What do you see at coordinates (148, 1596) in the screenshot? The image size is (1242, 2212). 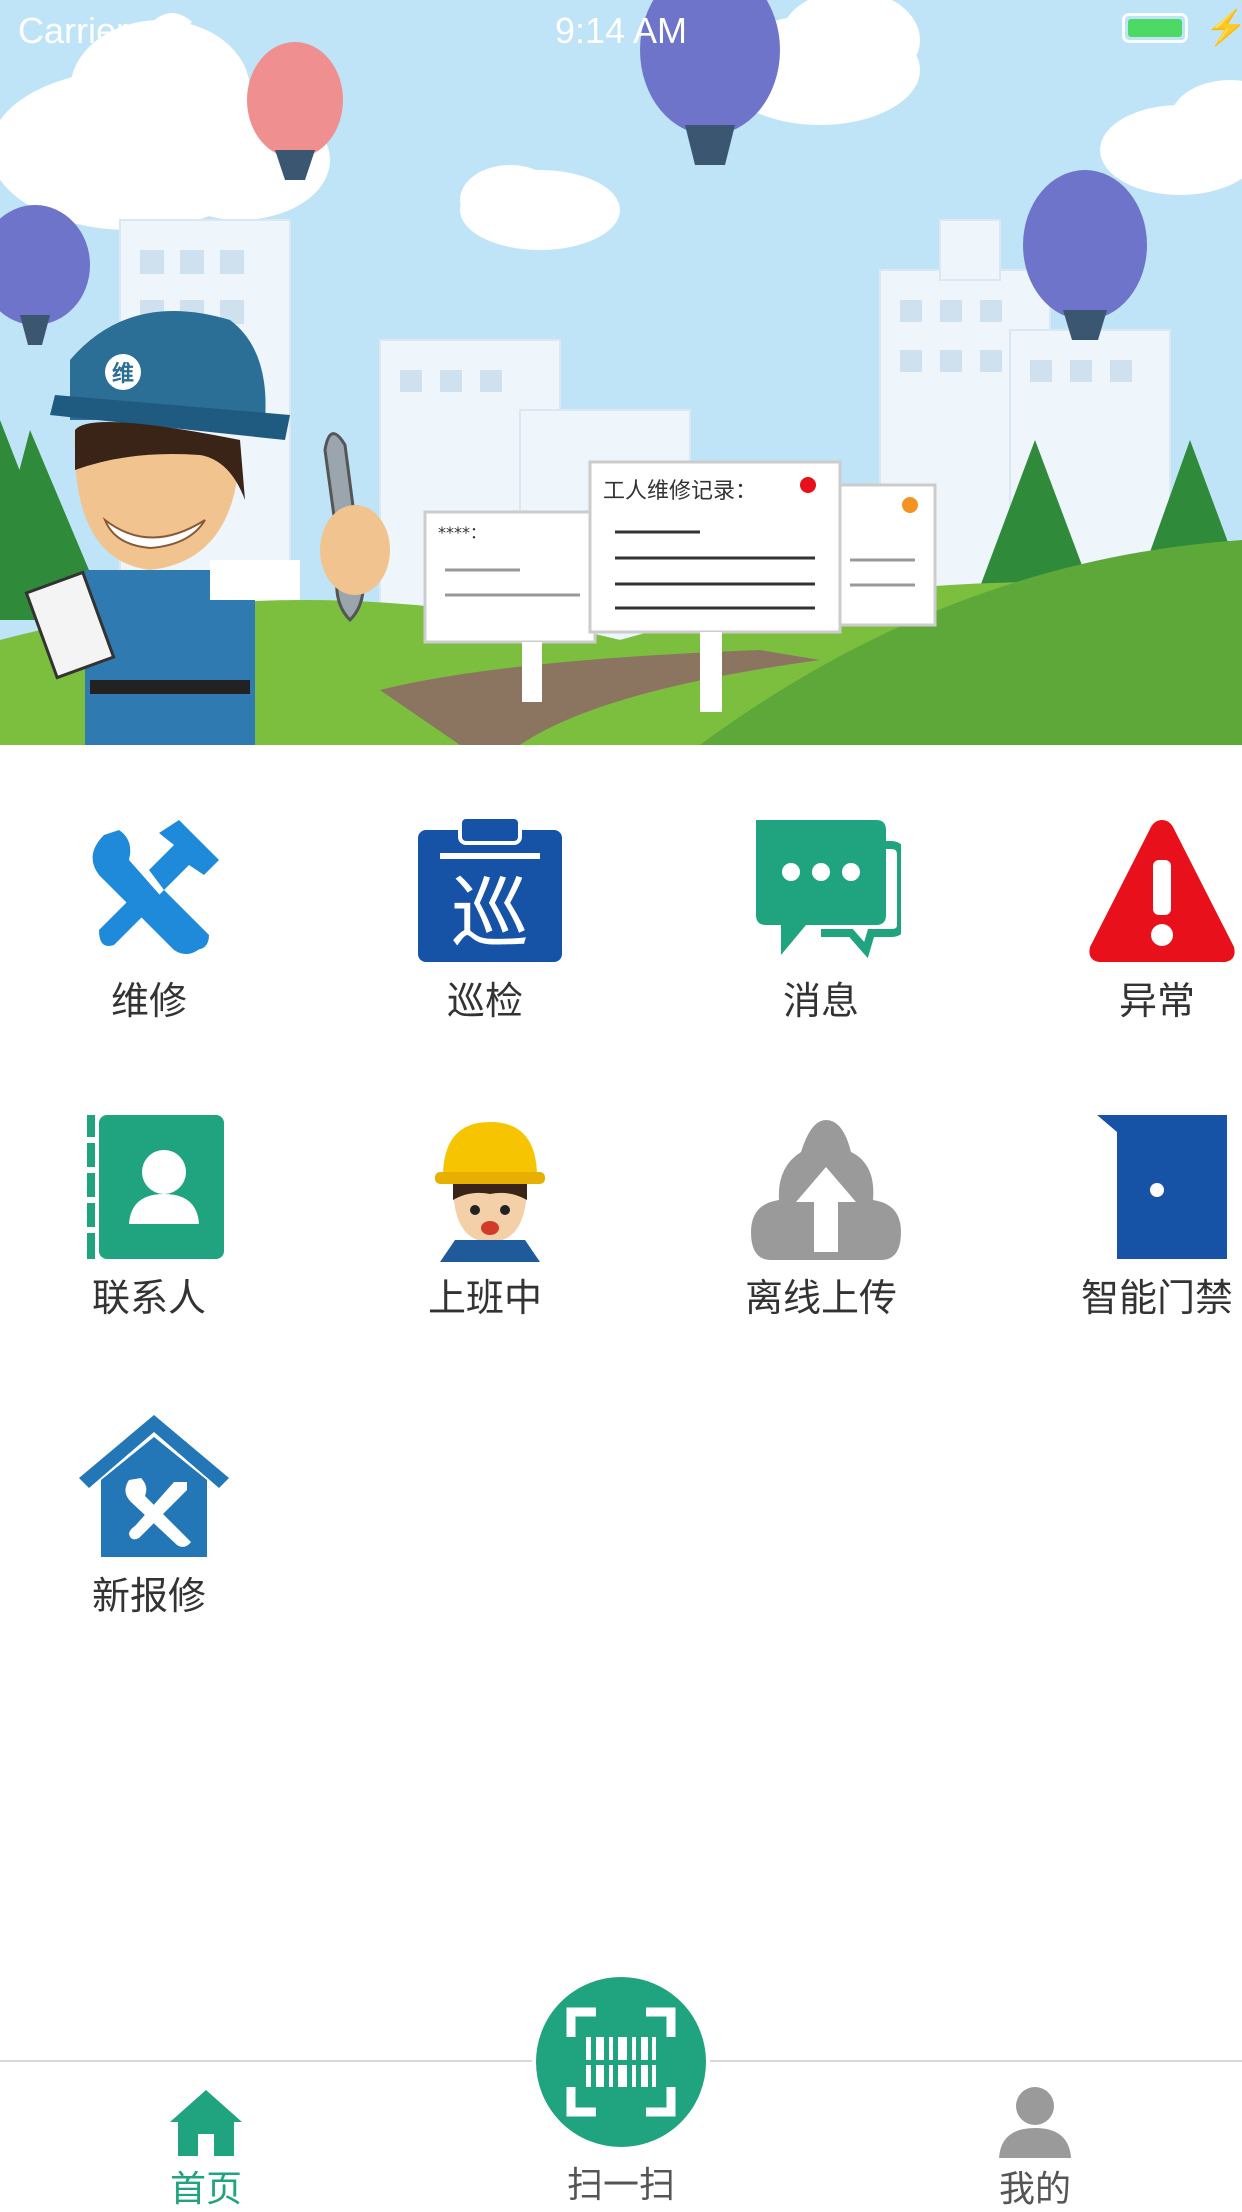 I see `menu-item-label: 新报修` at bounding box center [148, 1596].